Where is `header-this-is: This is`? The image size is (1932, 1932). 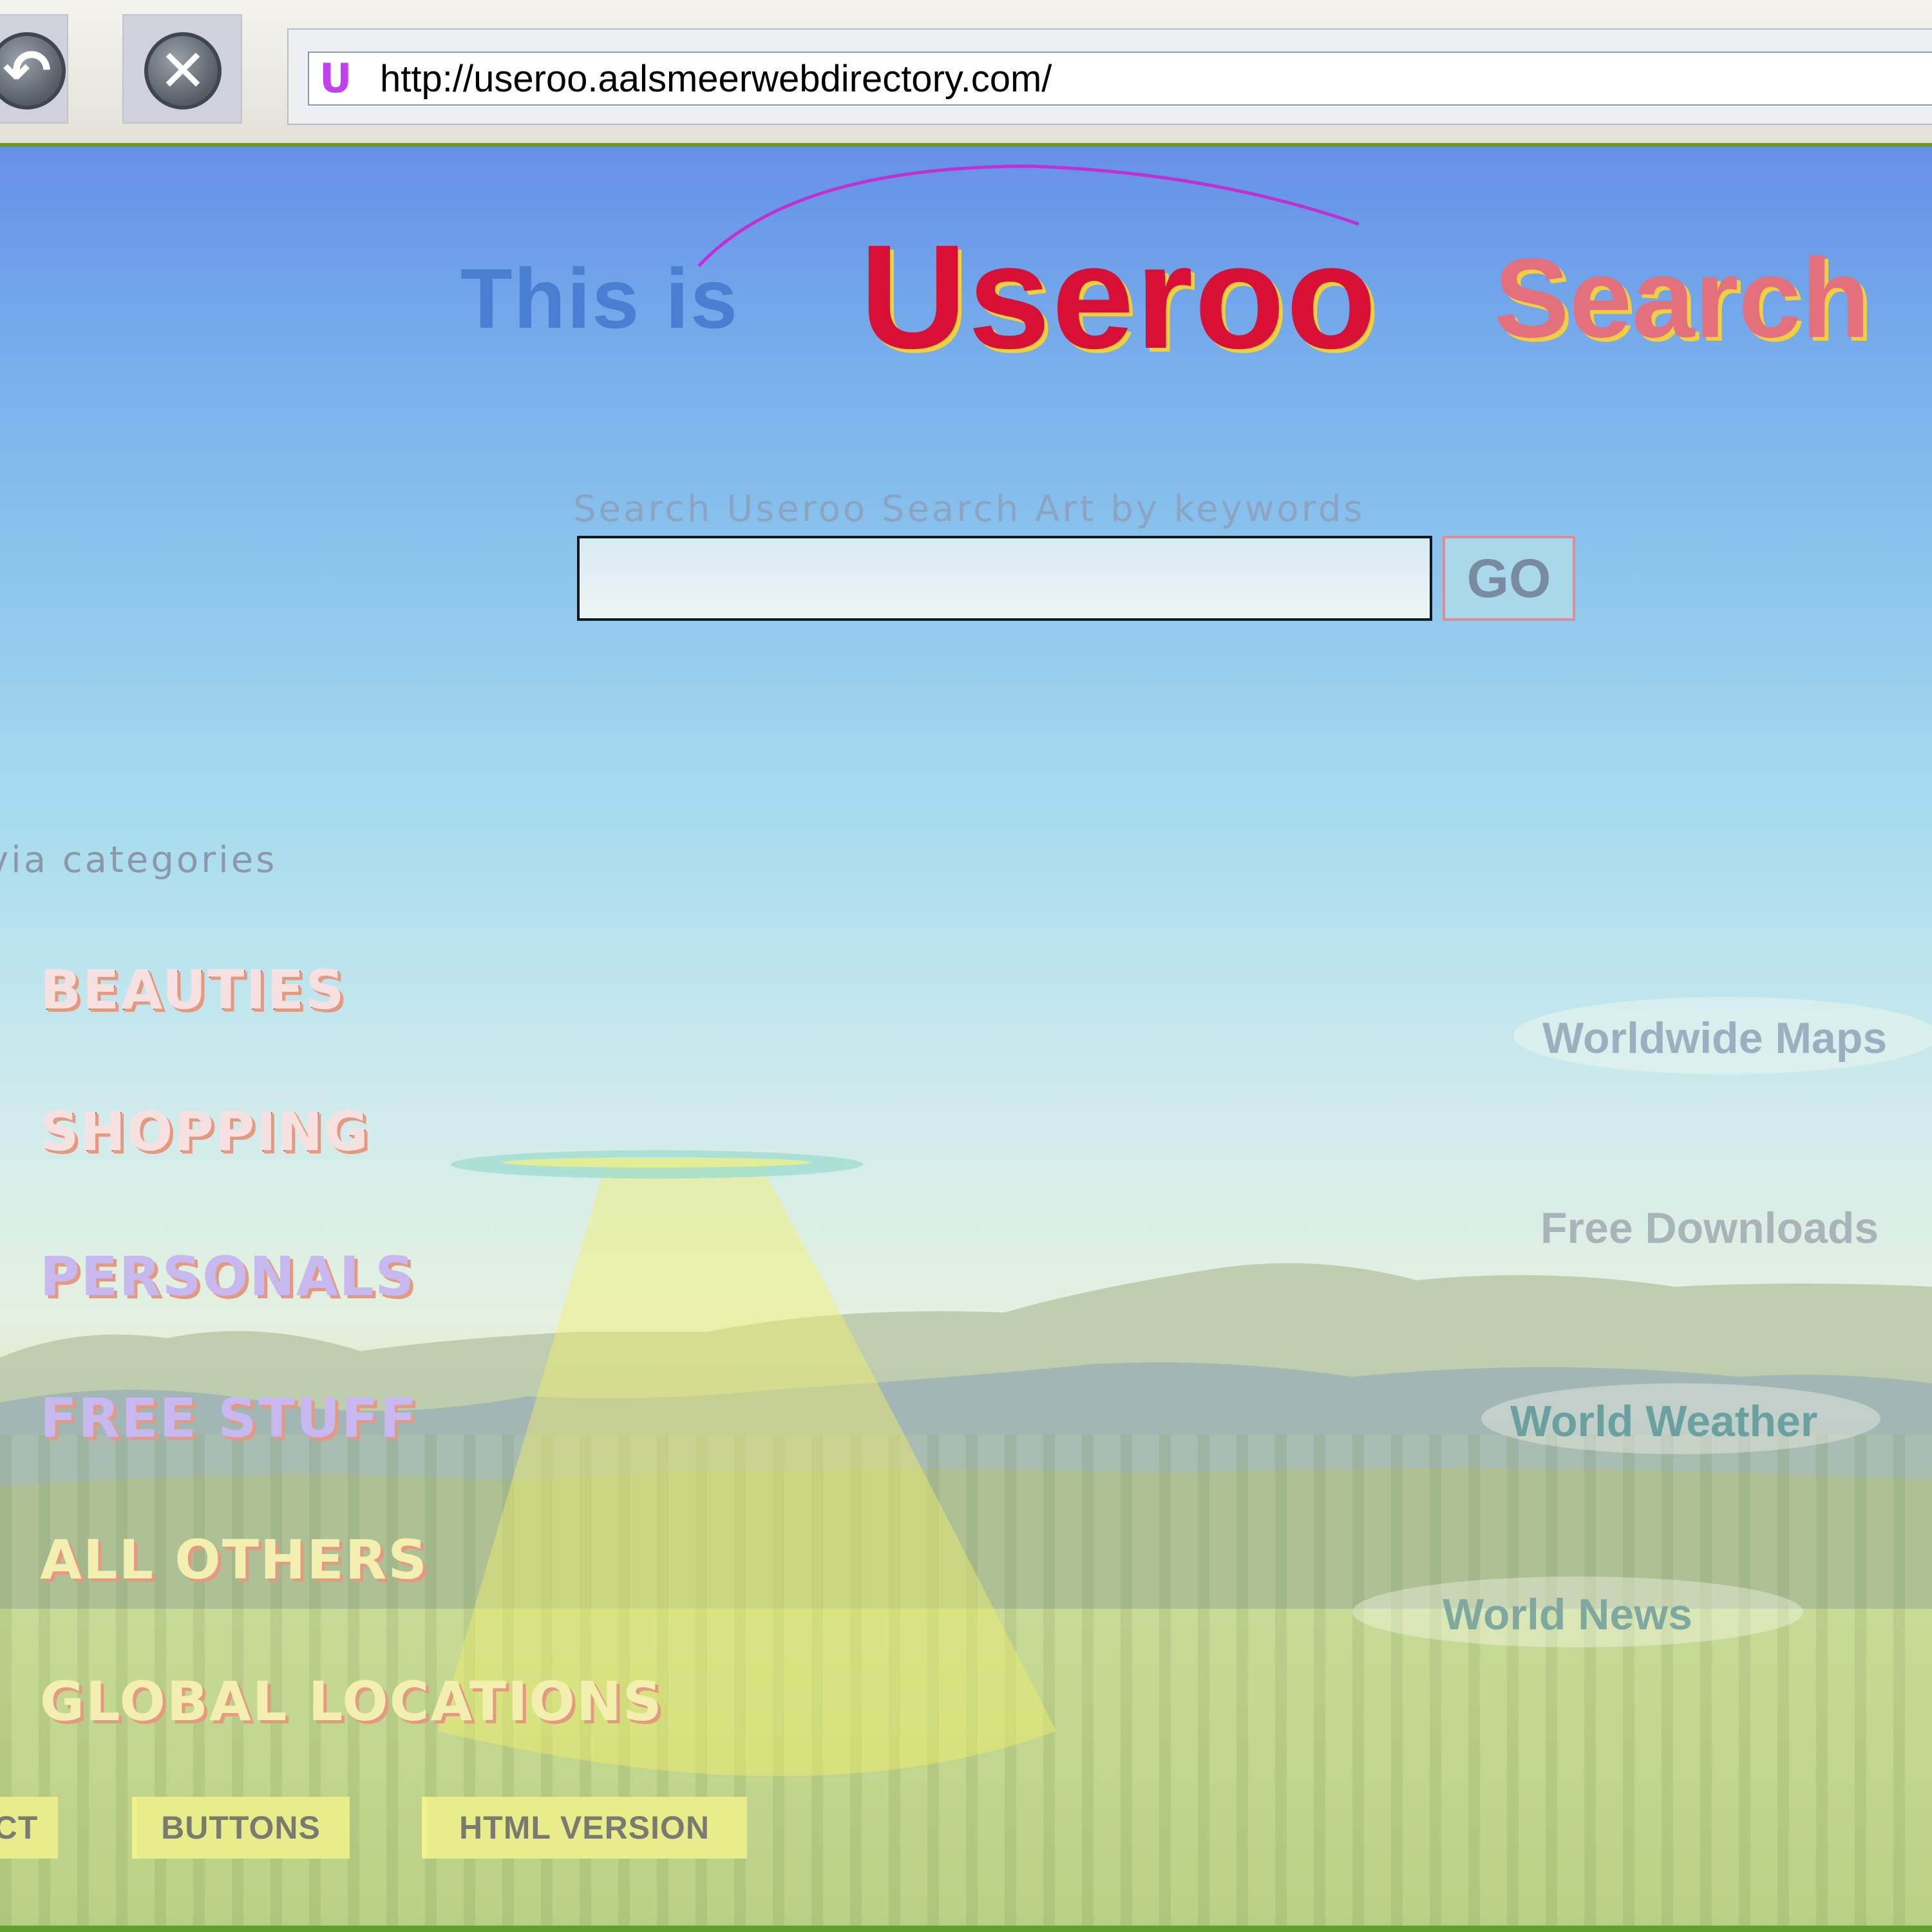 header-this-is: This is is located at coordinates (599, 298).